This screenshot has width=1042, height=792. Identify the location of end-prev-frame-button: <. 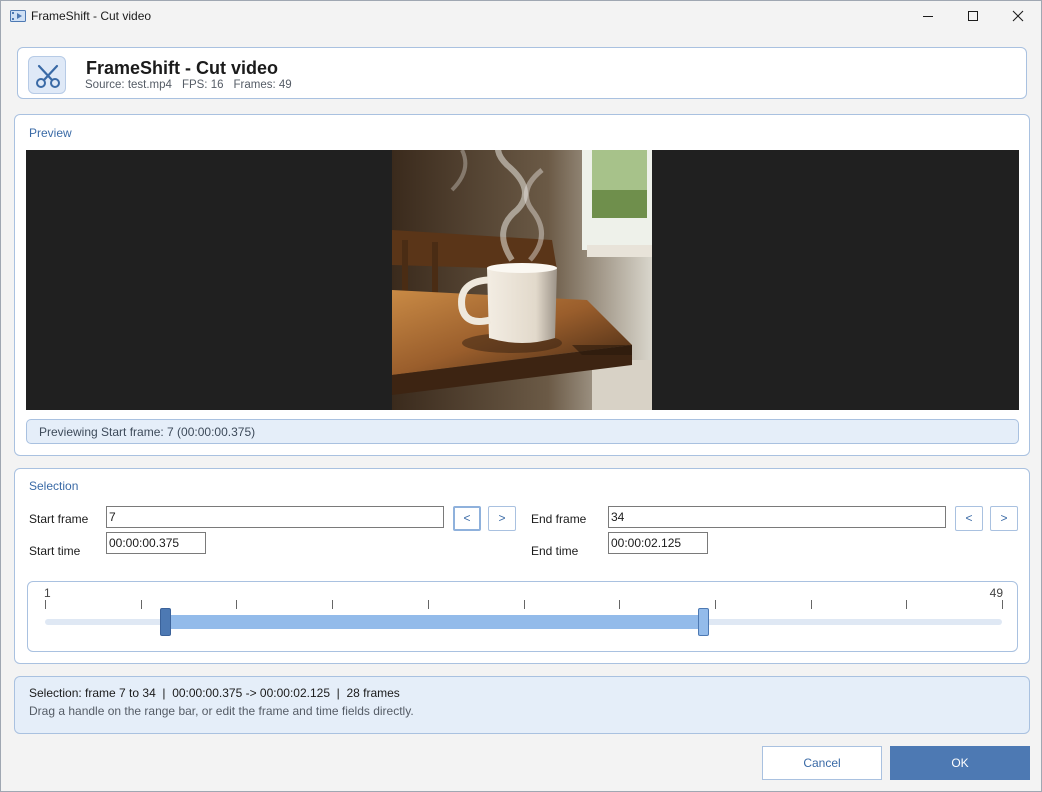
(969, 518).